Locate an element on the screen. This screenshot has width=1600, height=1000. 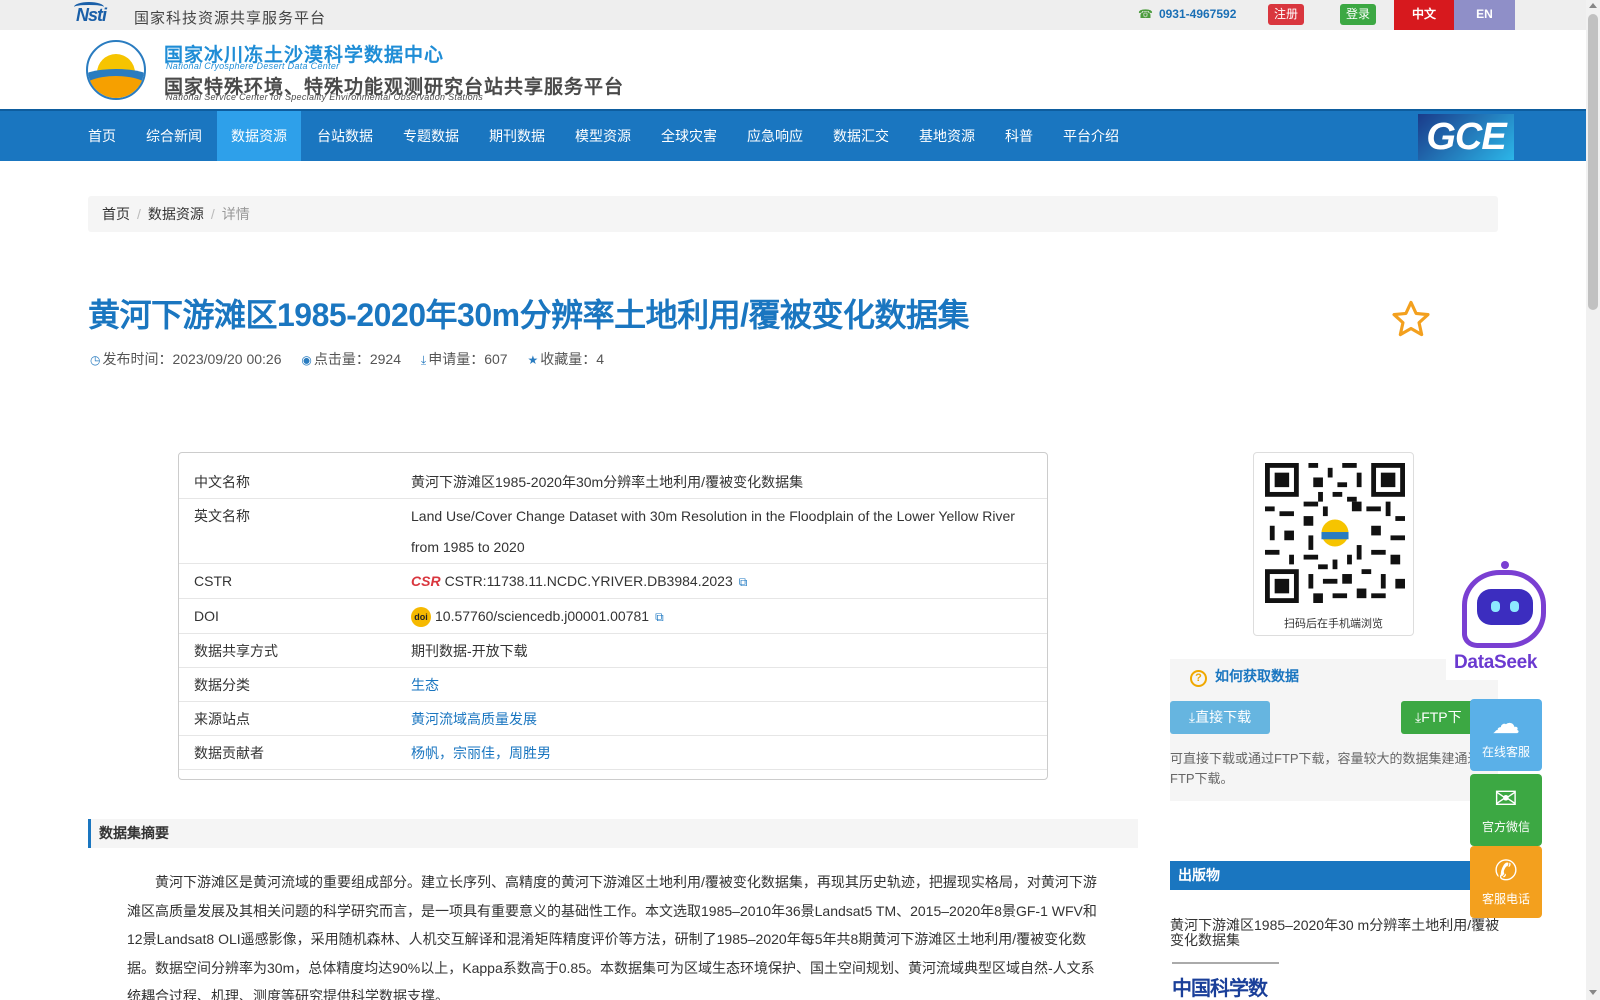
category-link: 生态 is located at coordinates (729, 684).